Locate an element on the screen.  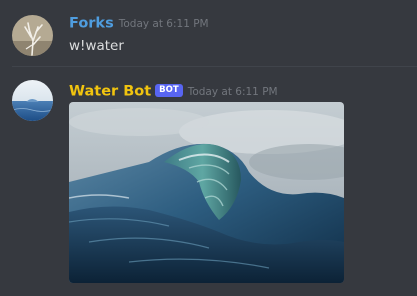
user-avatar-water-bot is located at coordinates (32, 100).